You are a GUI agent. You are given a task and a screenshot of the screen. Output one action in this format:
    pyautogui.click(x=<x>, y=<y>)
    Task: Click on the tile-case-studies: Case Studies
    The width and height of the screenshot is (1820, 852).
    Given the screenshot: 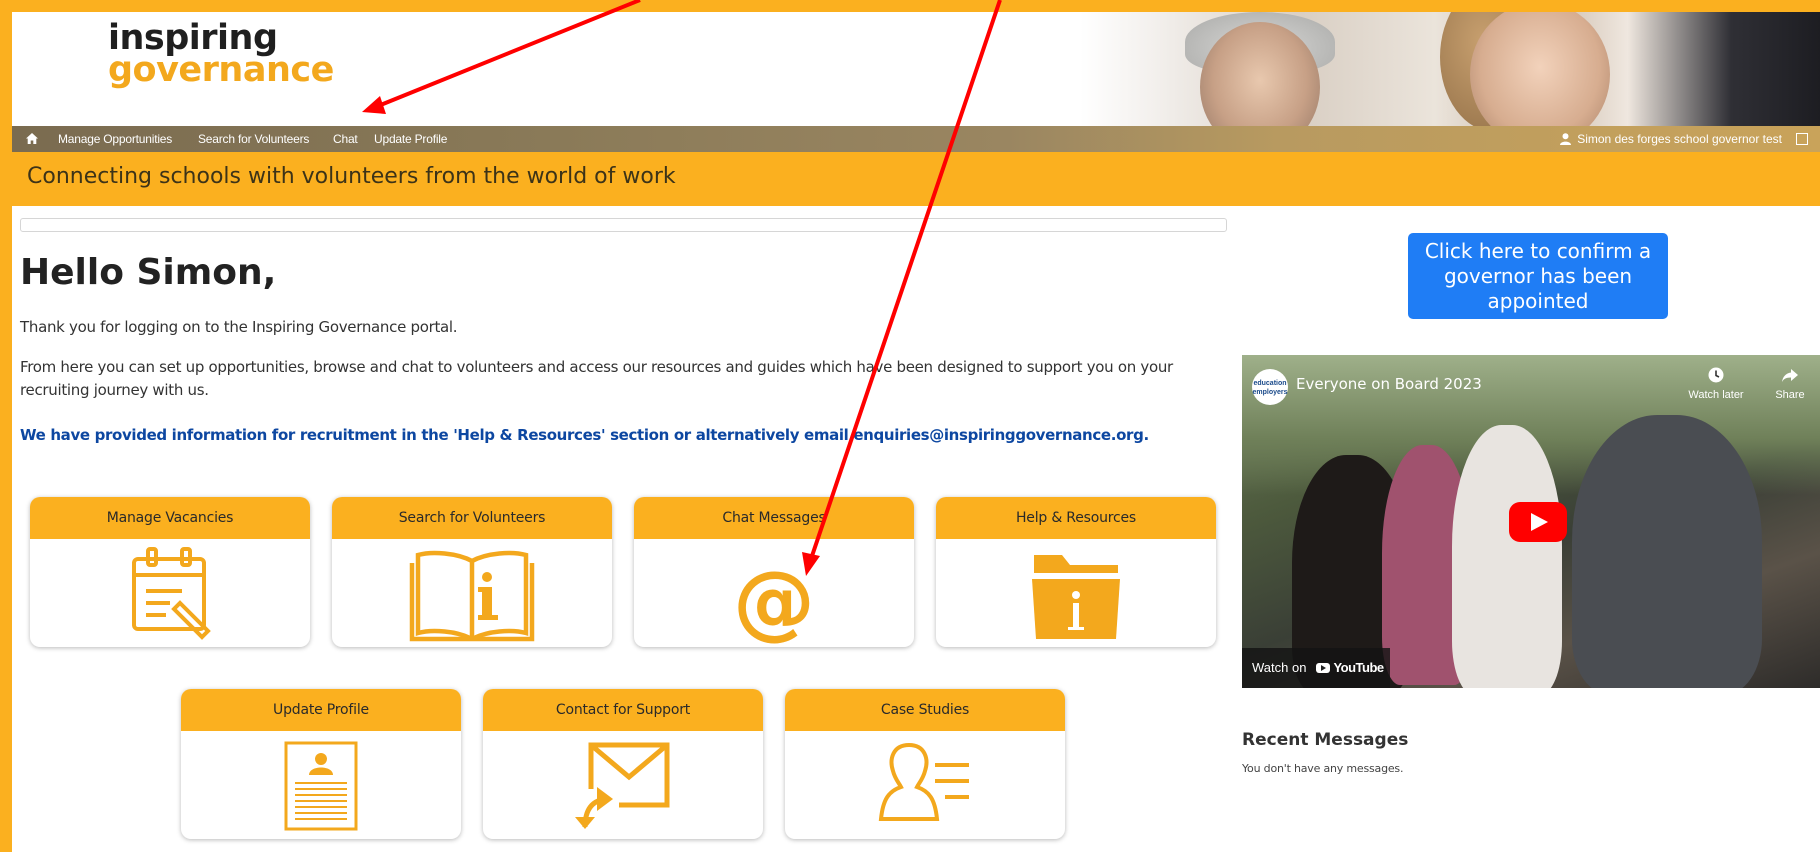 What is the action you would take?
    pyautogui.click(x=925, y=764)
    